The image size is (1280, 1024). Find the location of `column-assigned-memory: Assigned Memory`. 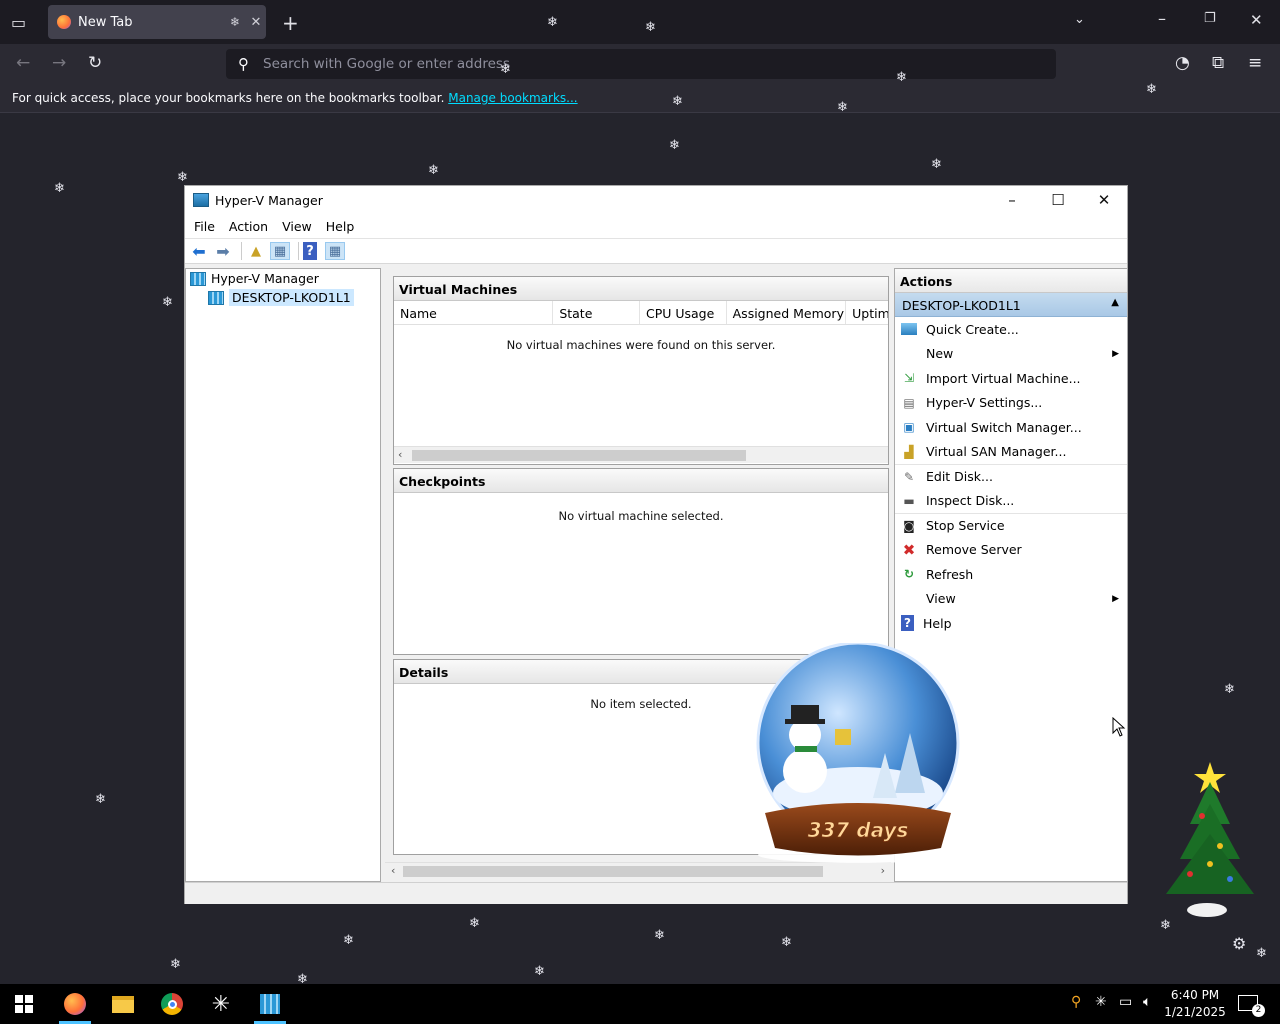

column-assigned-memory: Assigned Memory is located at coordinates (787, 312).